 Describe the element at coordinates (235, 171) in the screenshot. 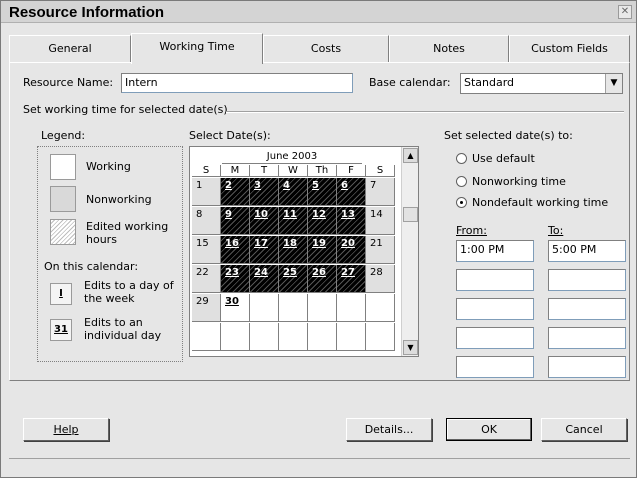

I see `dow-mon: M` at that location.